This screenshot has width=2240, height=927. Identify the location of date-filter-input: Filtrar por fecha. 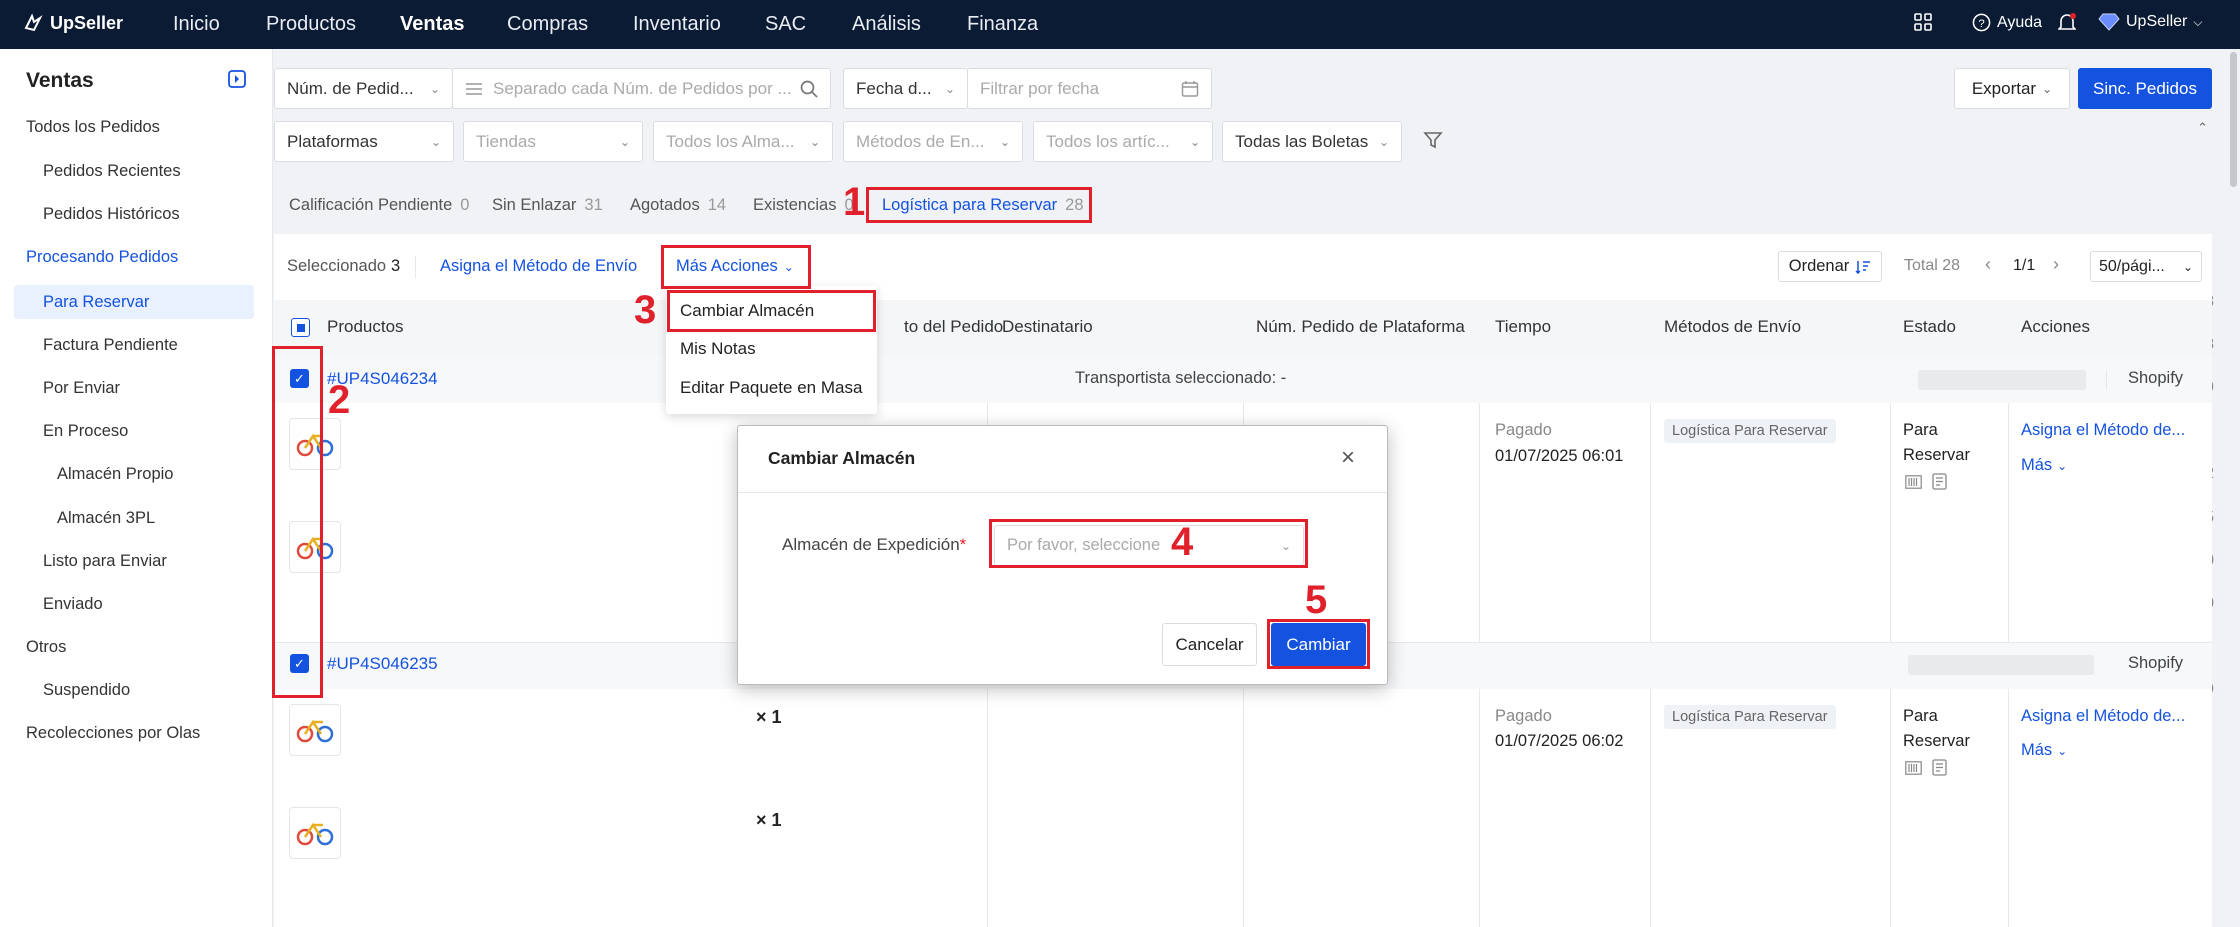
(1089, 88).